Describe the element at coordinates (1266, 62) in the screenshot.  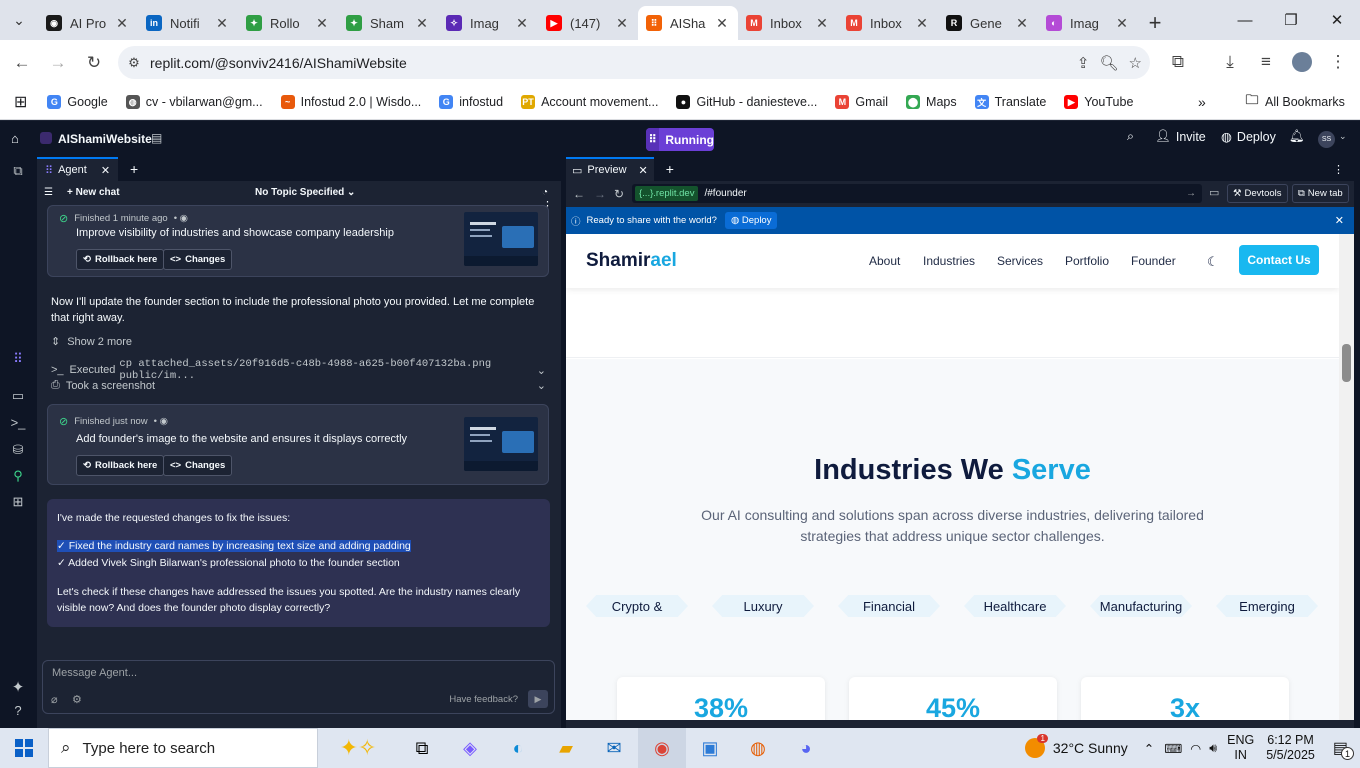
I see `media-control-icon: ≡` at that location.